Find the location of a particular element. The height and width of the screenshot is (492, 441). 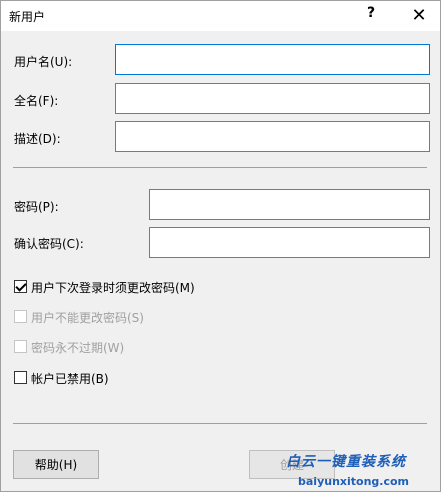

help-button: 帮助(H) is located at coordinates (56, 464).